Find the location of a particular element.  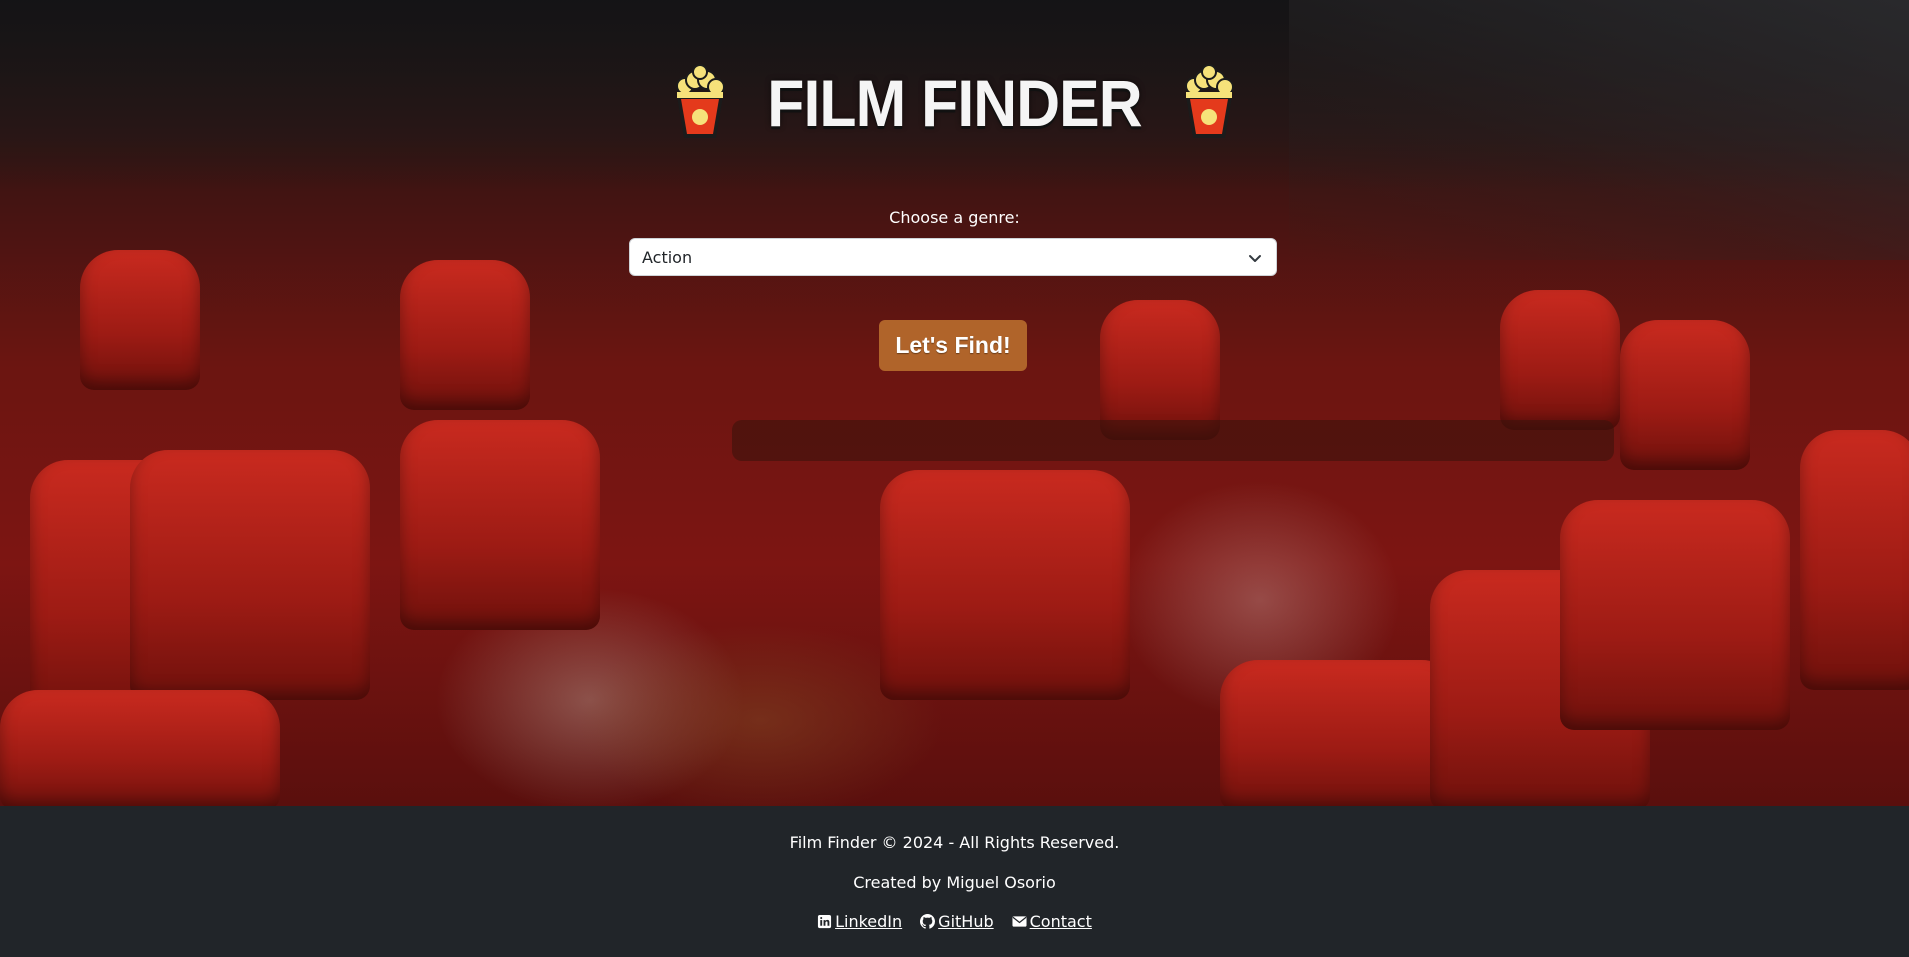

github-link: GitHub is located at coordinates (957, 921).